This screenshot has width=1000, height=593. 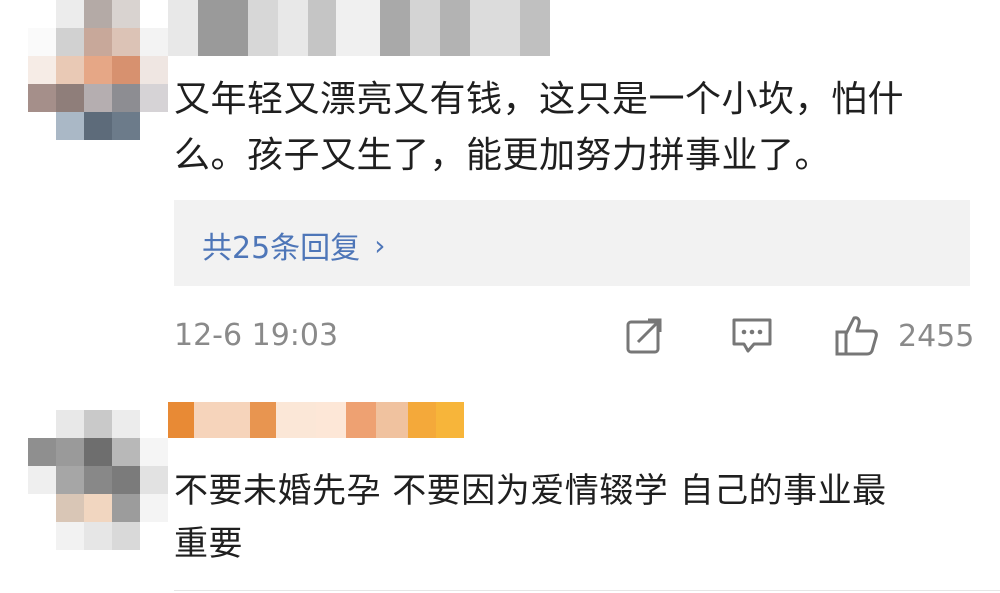 What do you see at coordinates (281, 248) in the screenshot?
I see `replies-count-label: 共25条回复` at bounding box center [281, 248].